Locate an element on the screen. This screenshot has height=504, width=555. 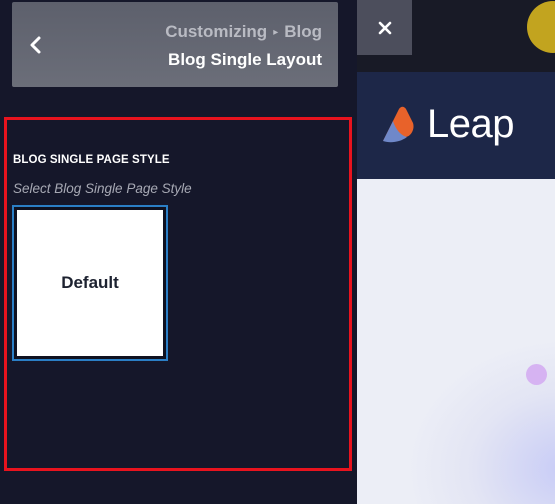
leap-logo-icon is located at coordinates (398, 124).